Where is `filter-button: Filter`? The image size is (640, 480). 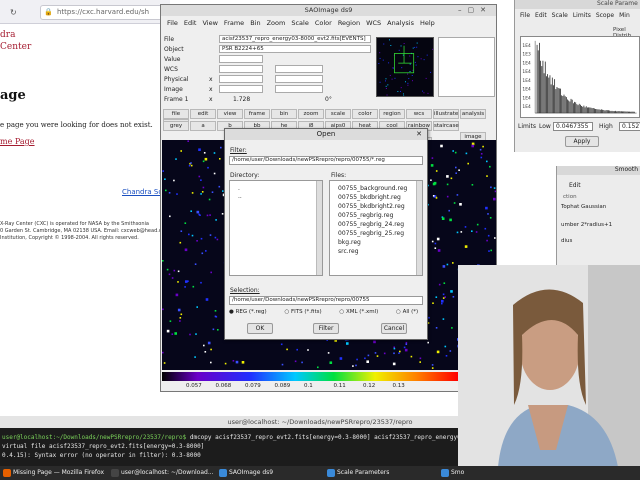 filter-button: Filter is located at coordinates (326, 328).